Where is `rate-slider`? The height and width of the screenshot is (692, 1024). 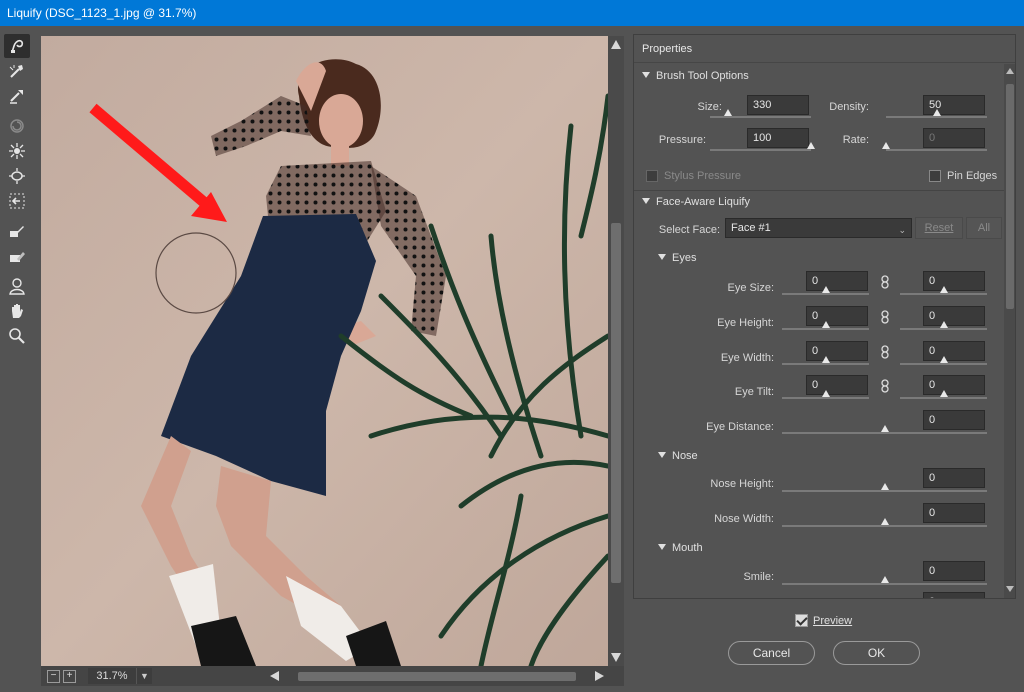
rate-slider is located at coordinates (934, 146).